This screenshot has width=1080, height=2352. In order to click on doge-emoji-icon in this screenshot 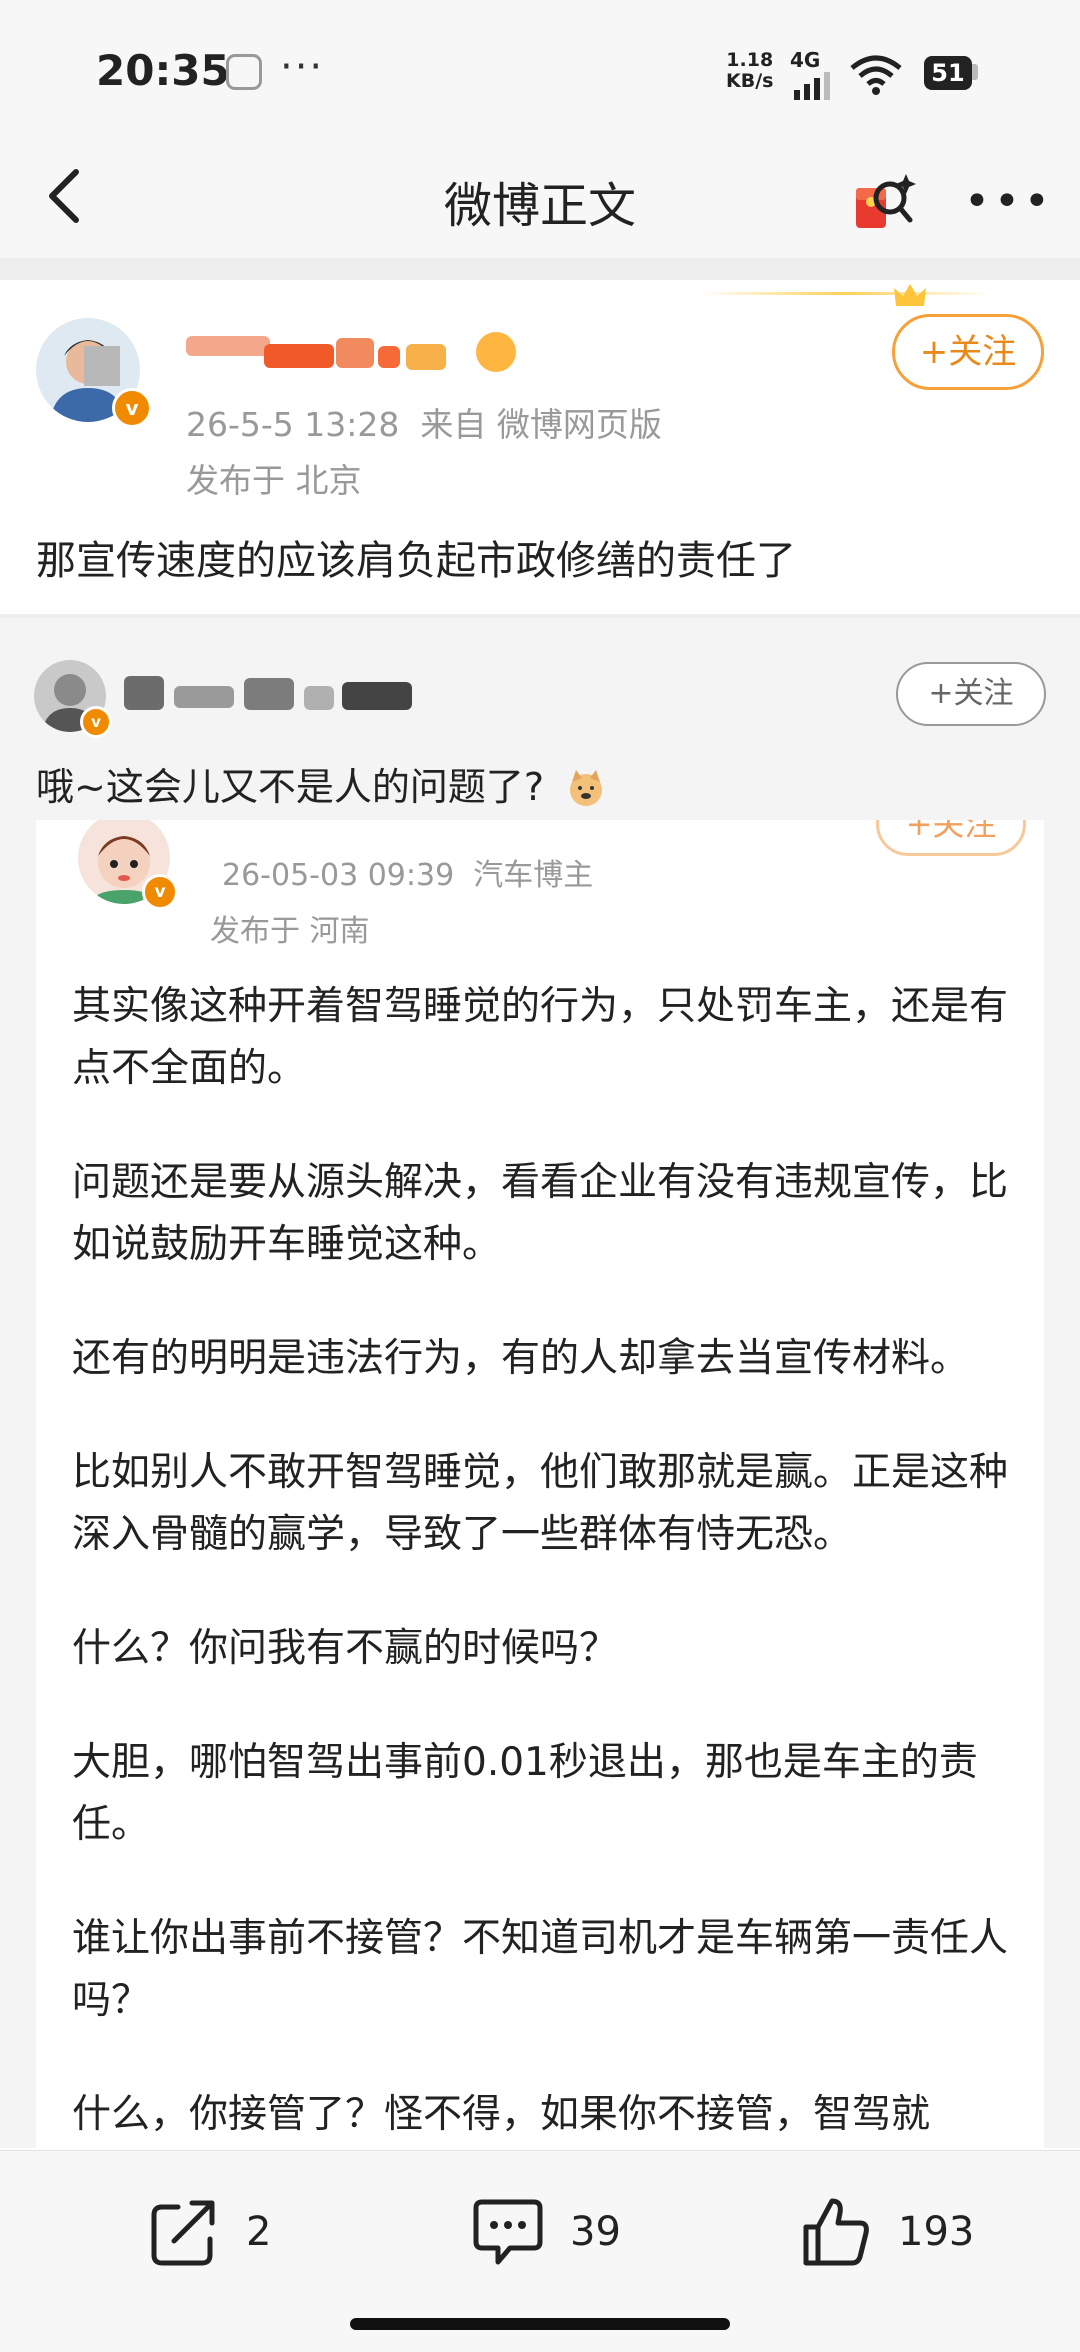, I will do `click(586, 788)`.